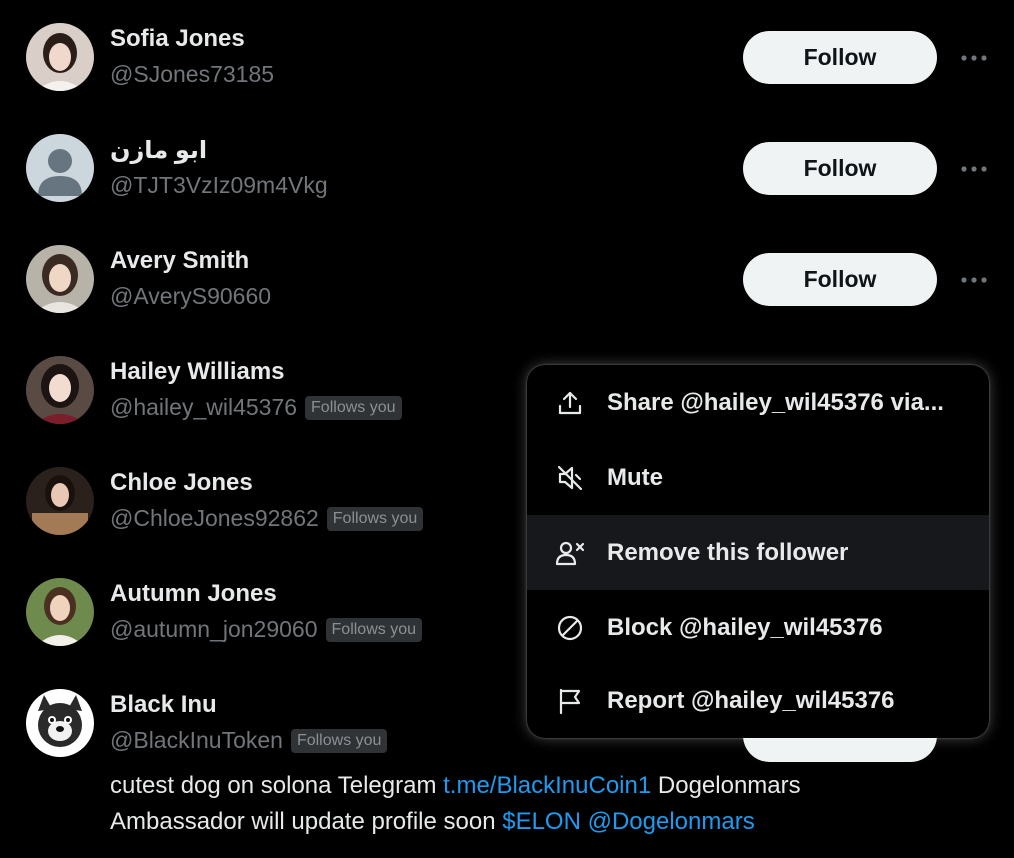 The height and width of the screenshot is (858, 1014). I want to click on handle-line: @autumn_jon29060 Follows you, so click(266, 629).